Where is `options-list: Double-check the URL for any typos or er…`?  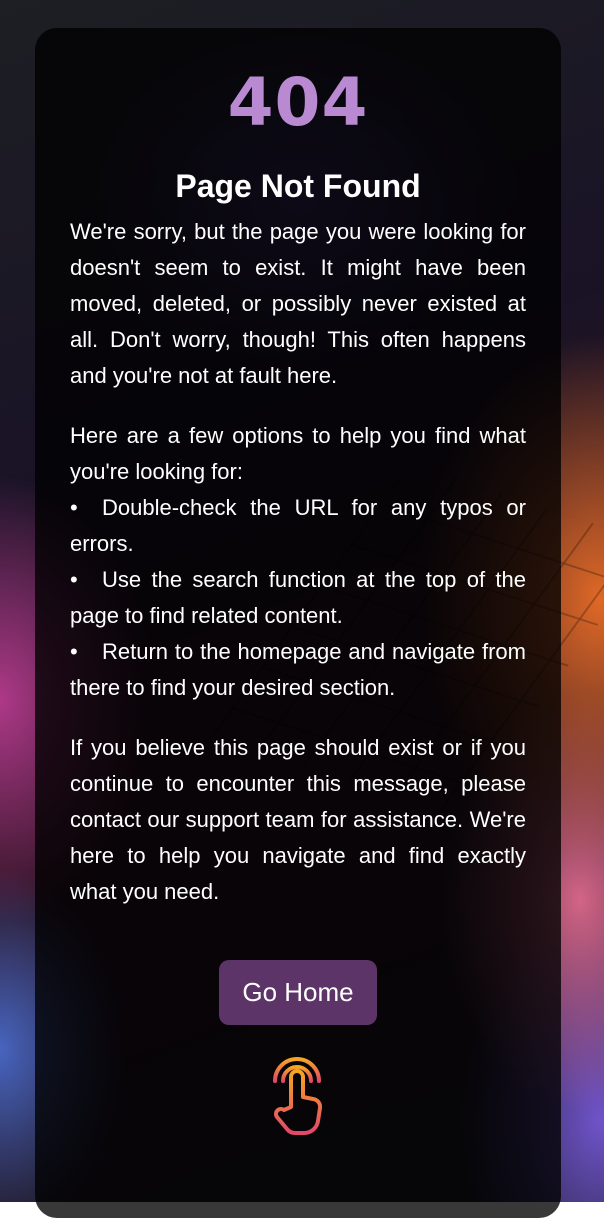 options-list: Double-check the URL for any typos or er… is located at coordinates (298, 598).